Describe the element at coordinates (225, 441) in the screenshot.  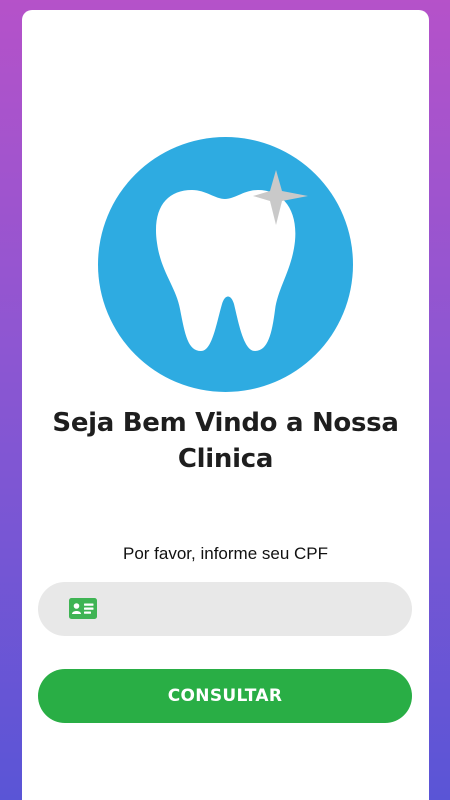
I see `welcome-title: Seja Bem Vindo a Nossa Clinica` at that location.